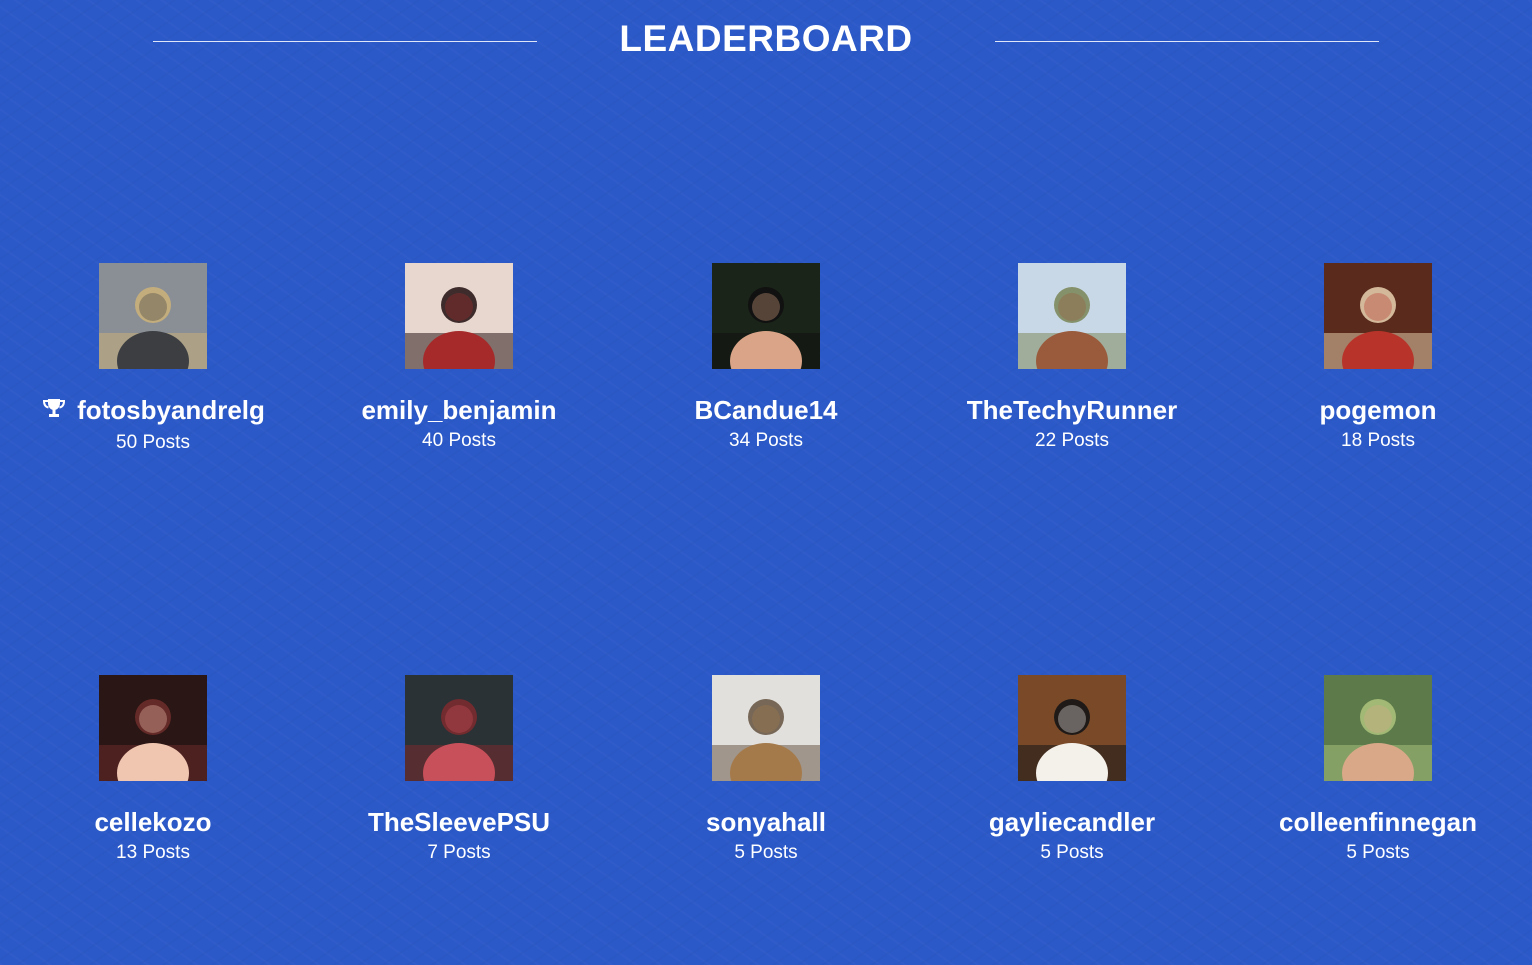  I want to click on avatar-photo-red-figure, so click(459, 728).